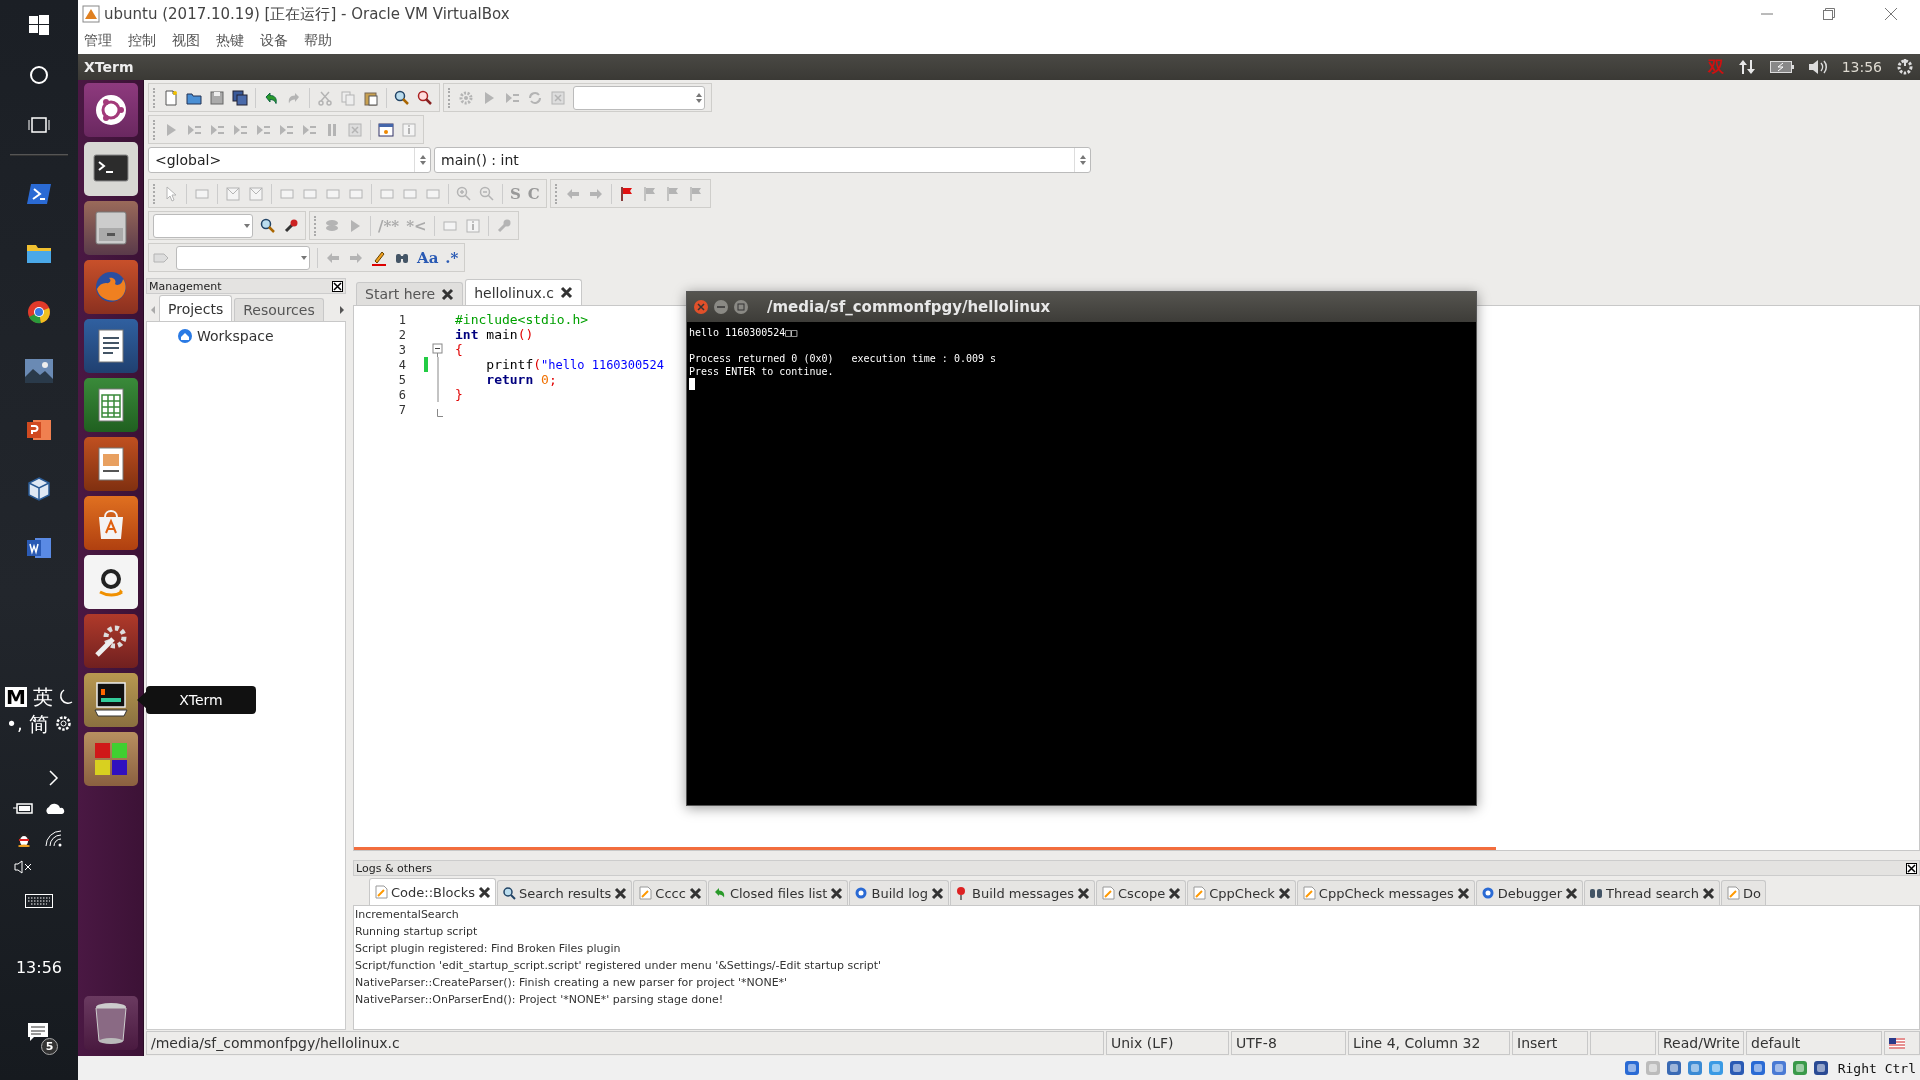  Describe the element at coordinates (1429, 1043) in the screenshot. I see `cursor-position: Line 4, Column 32` at that location.